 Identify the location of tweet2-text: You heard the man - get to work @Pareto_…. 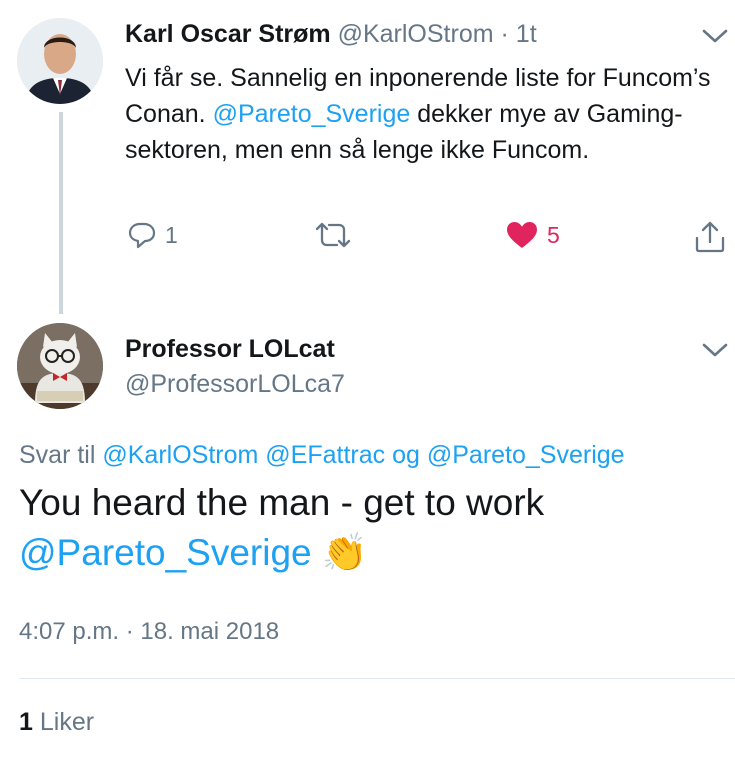
(369, 528).